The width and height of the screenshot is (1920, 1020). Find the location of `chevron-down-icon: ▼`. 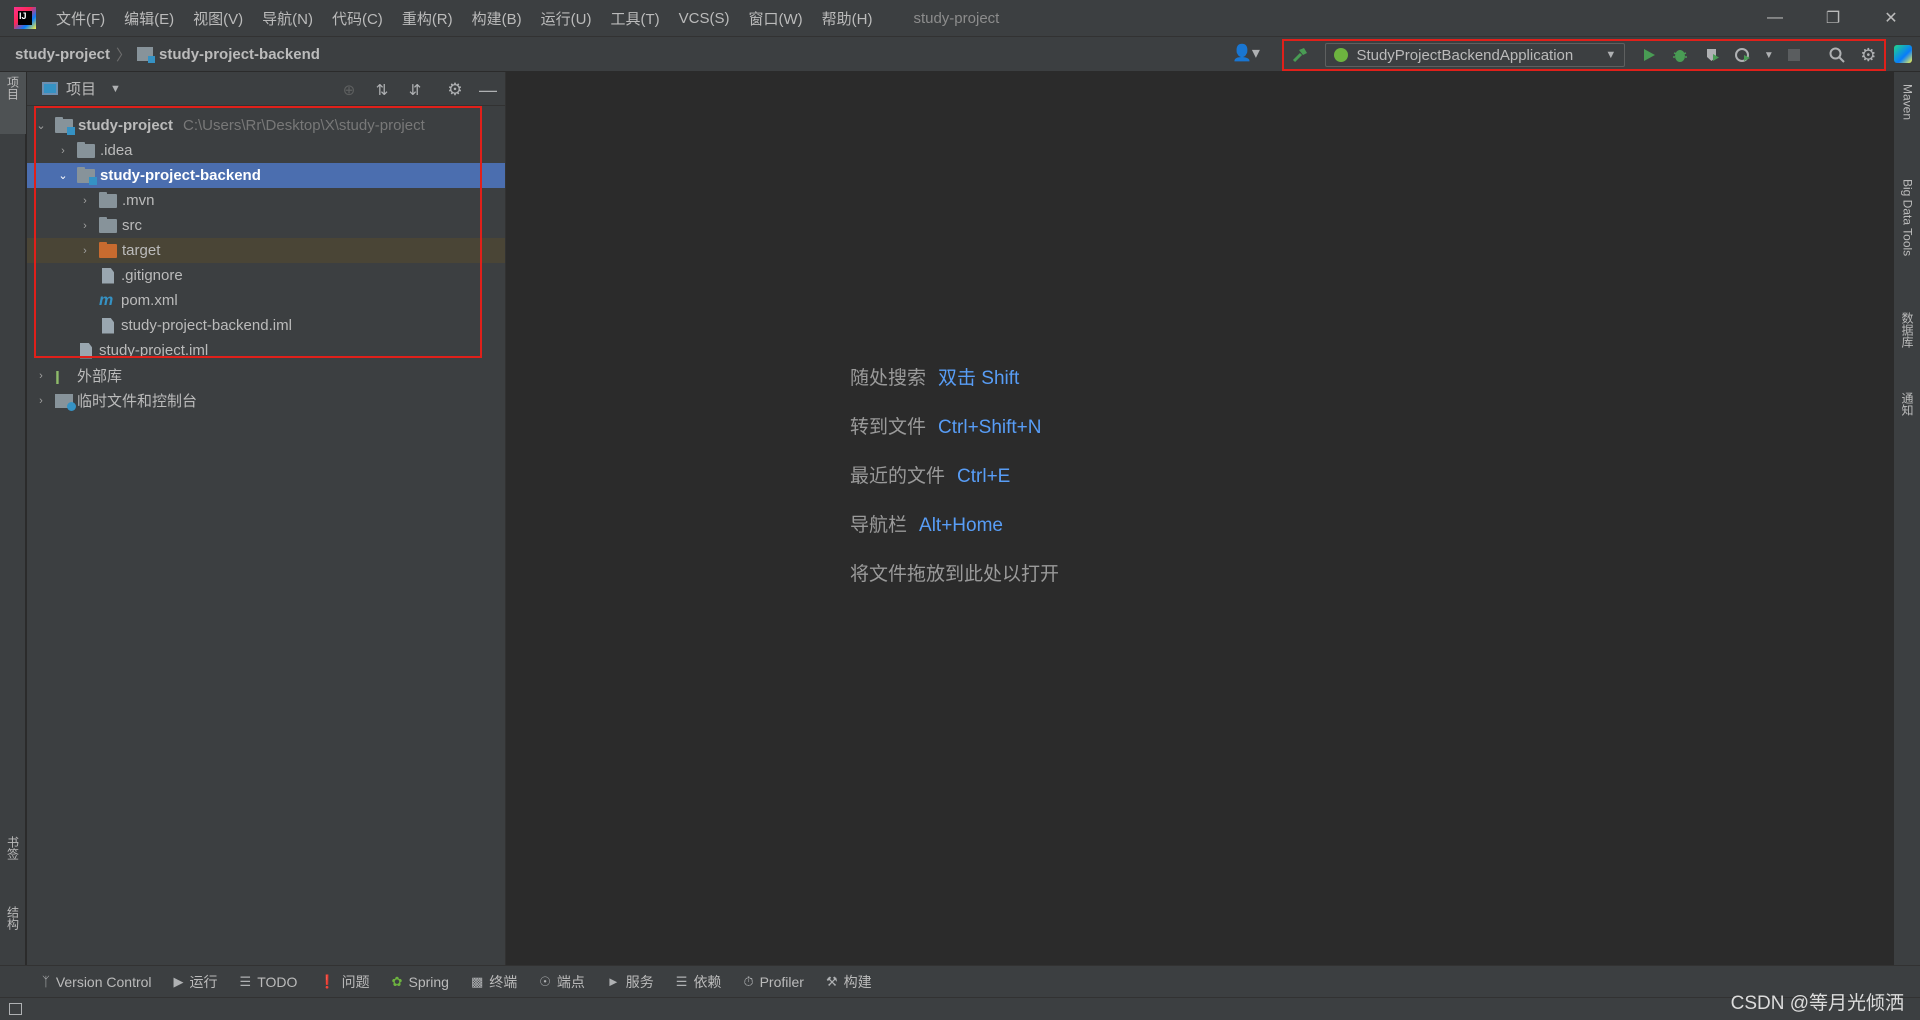

chevron-down-icon: ▼ is located at coordinates (115, 89).